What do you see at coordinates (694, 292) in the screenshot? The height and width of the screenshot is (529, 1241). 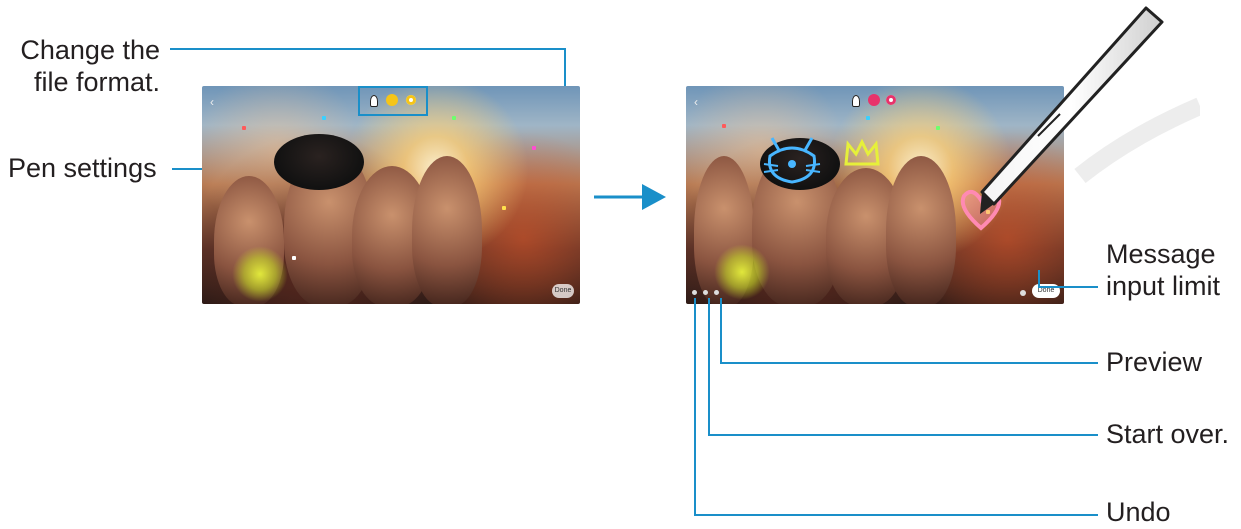 I see `undo-icon` at bounding box center [694, 292].